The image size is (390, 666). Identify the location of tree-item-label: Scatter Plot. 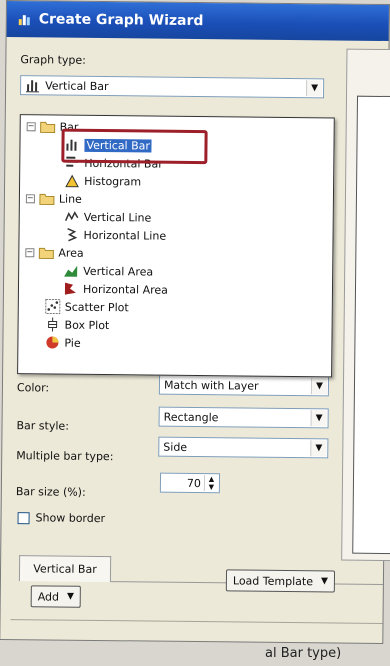
(96, 307).